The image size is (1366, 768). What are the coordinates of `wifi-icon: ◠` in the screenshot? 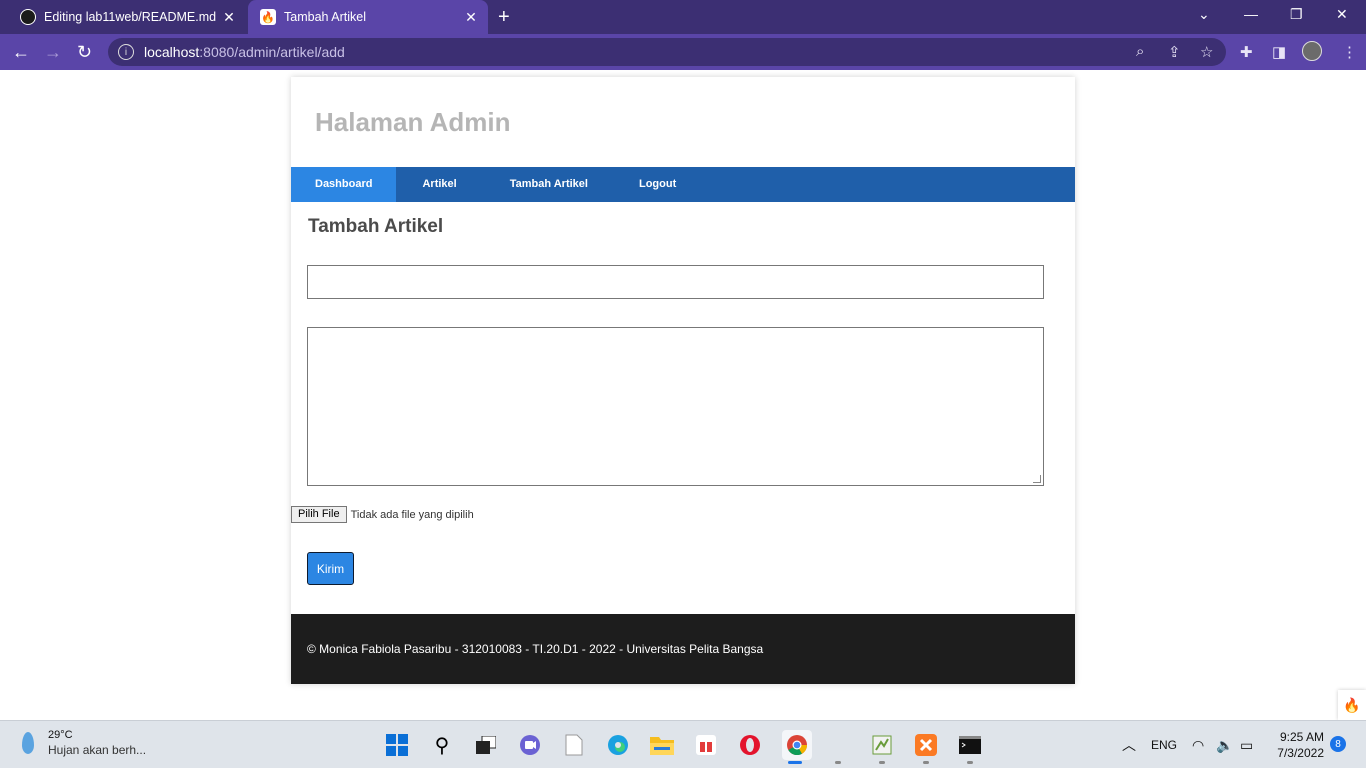 It's located at (1198, 744).